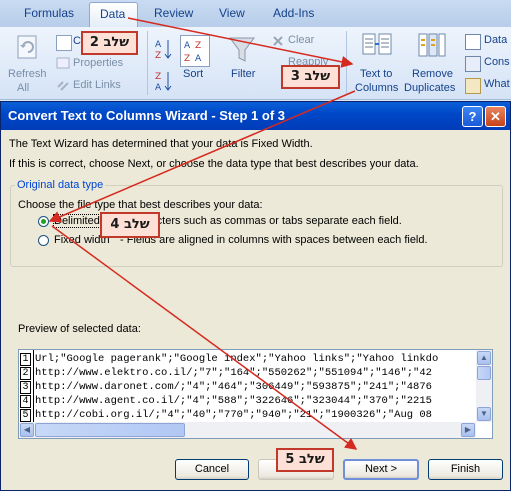  What do you see at coordinates (130, 225) in the screenshot?
I see `step4-callout: שלב 4` at bounding box center [130, 225].